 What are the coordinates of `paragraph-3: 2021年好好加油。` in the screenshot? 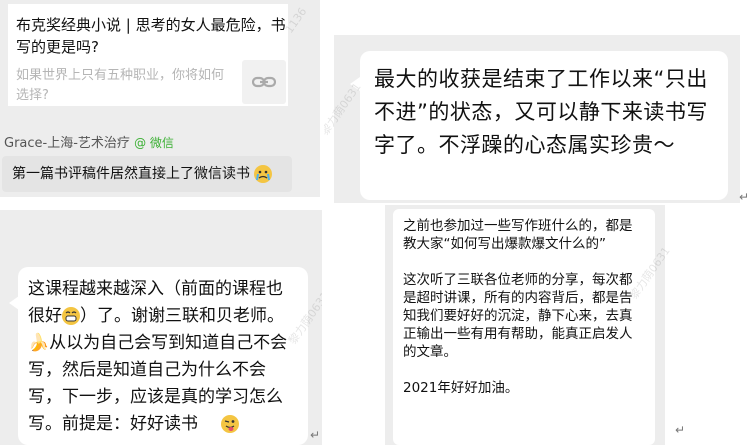 It's located at (461, 388).